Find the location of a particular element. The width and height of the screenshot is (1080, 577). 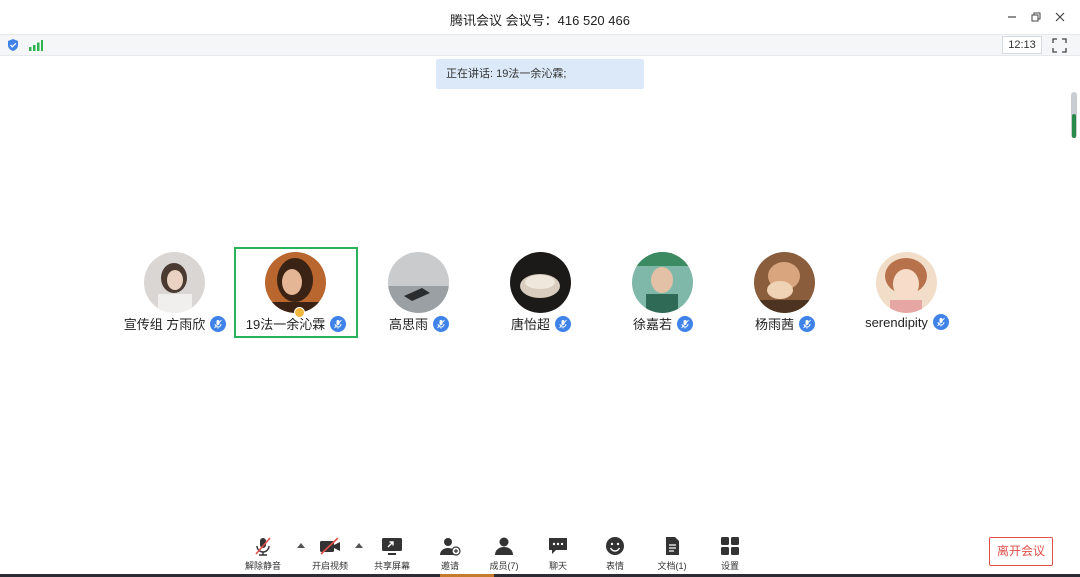

participant-tile-active-speaker: 19法一余沁霖 is located at coordinates (296, 292).